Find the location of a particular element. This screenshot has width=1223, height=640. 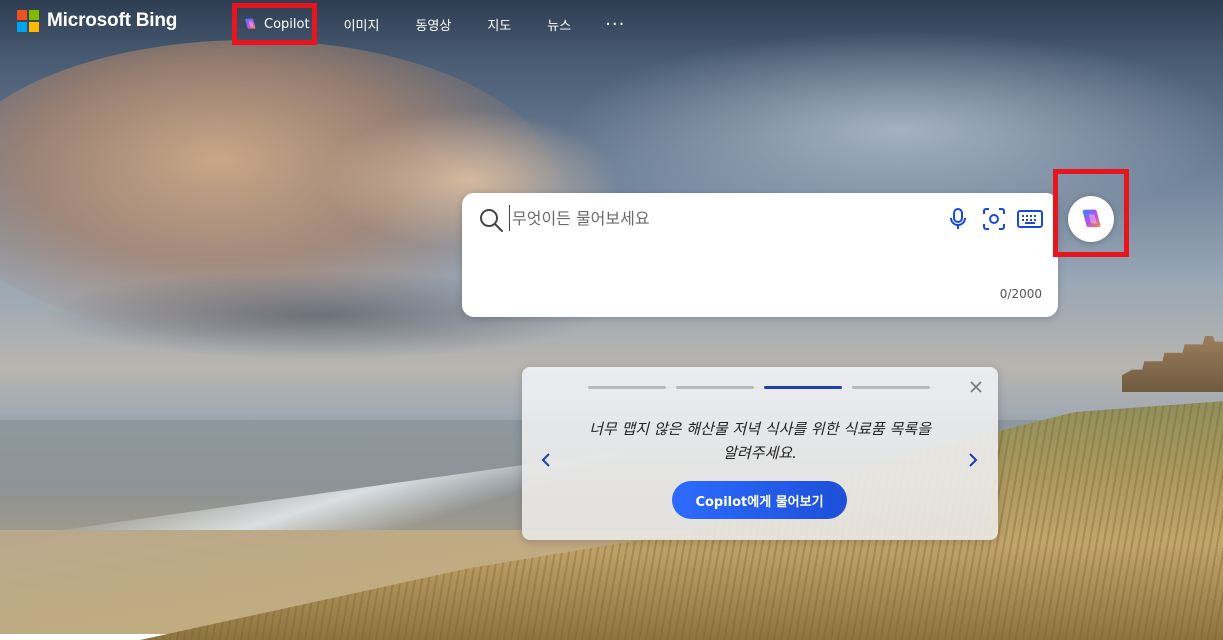

nav-item-videos: 동영상 is located at coordinates (433, 24).